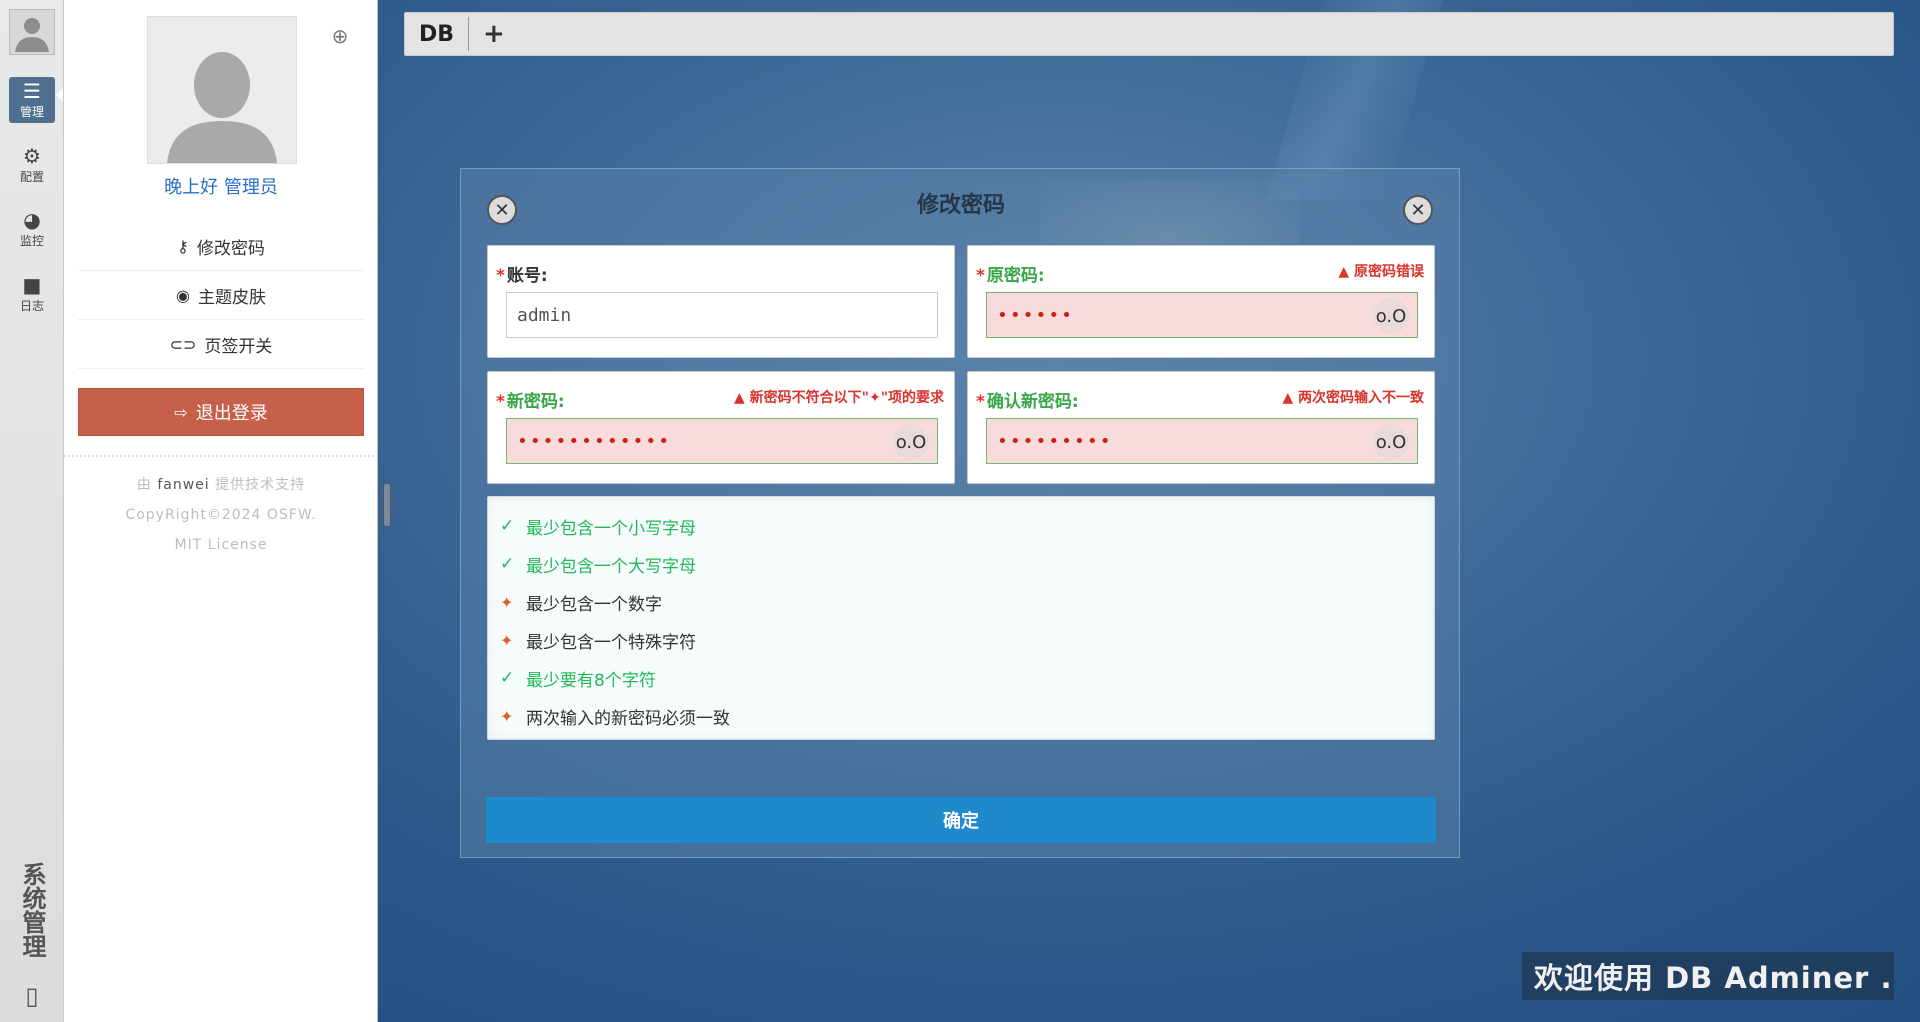  I want to click on menu-tab-toggle: ⊂⊃ 页签开关, so click(221, 344).